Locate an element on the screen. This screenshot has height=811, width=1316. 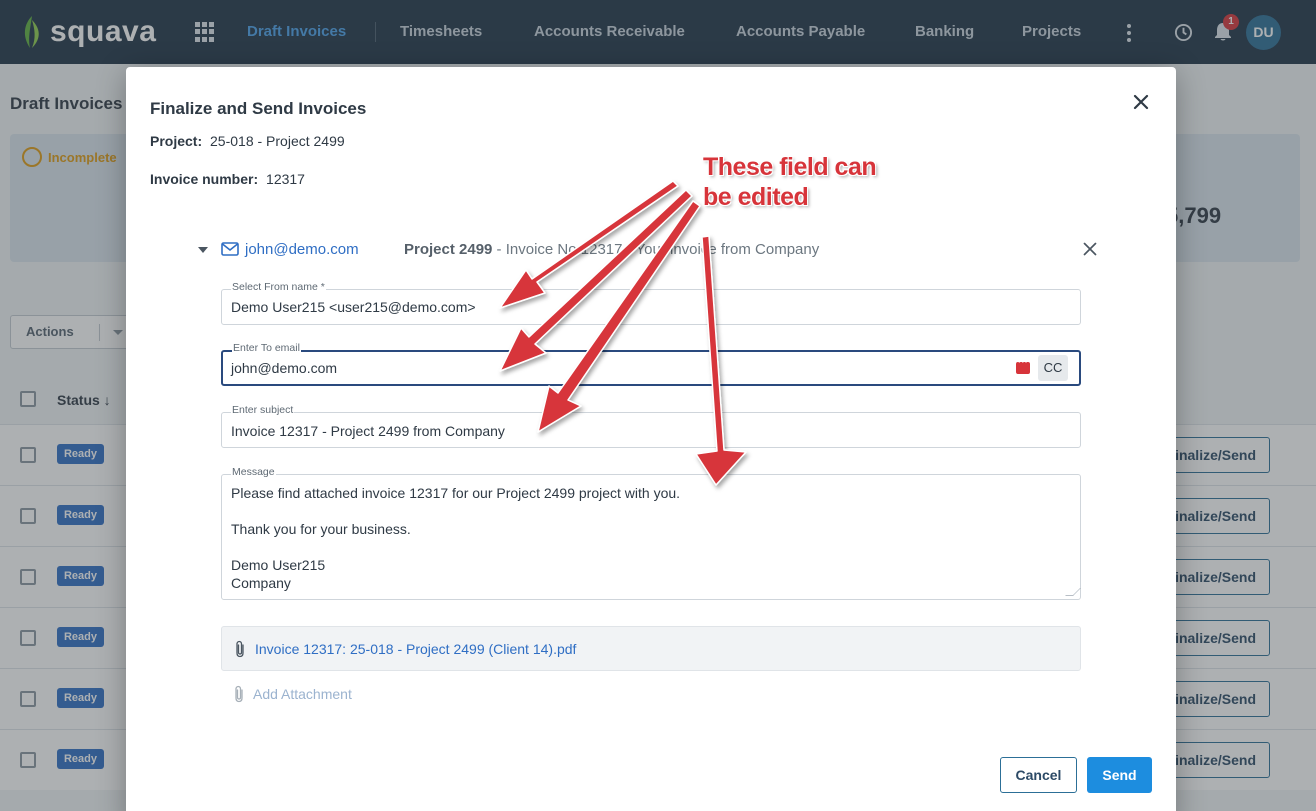
from-name-label: Select From name * is located at coordinates (278, 287).